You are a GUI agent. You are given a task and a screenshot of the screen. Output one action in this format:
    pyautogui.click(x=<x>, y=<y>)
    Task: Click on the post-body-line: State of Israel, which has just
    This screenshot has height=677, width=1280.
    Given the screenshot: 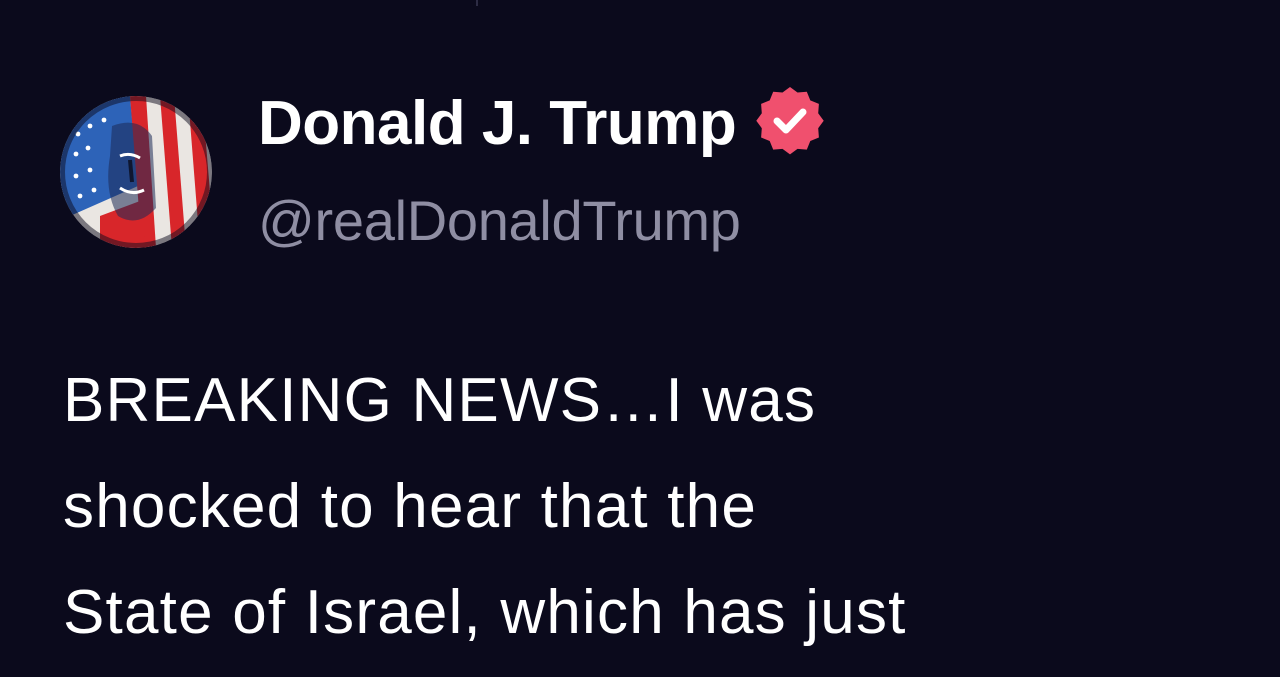 What is the action you would take?
    pyautogui.click(x=485, y=612)
    